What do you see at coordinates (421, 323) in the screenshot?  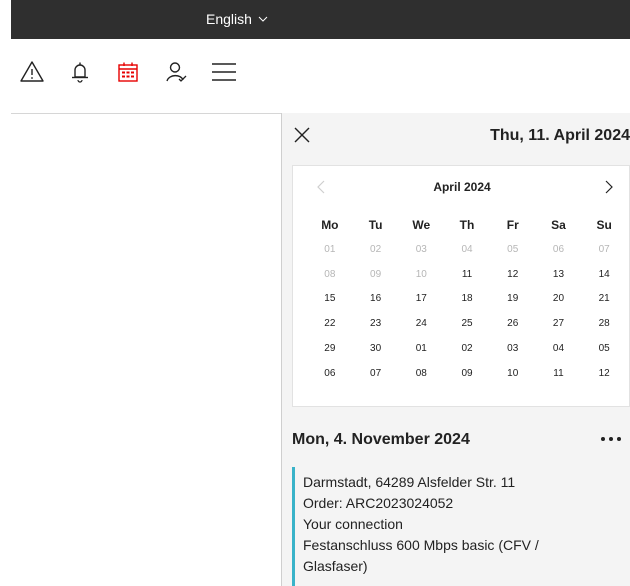 I see `calendar-day: 24` at bounding box center [421, 323].